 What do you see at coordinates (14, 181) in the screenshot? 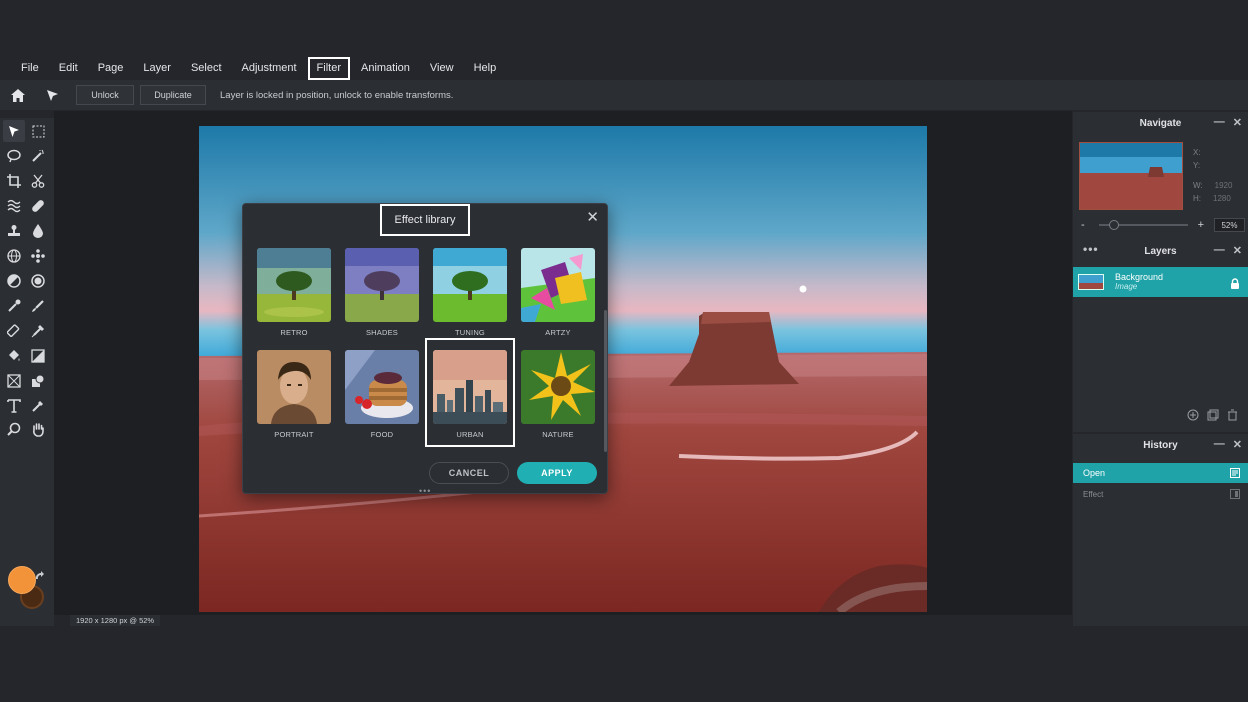
I see `crop-tool` at bounding box center [14, 181].